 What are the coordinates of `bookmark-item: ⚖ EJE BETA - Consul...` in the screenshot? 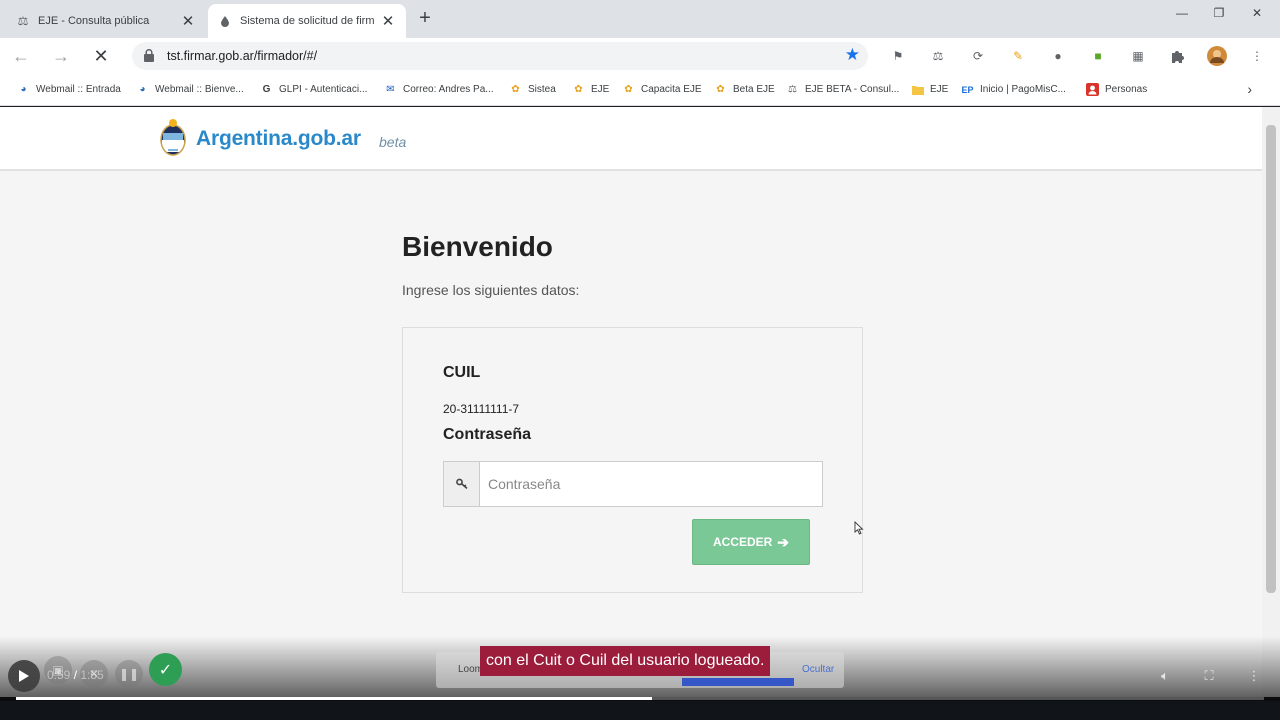 It's located at (842, 89).